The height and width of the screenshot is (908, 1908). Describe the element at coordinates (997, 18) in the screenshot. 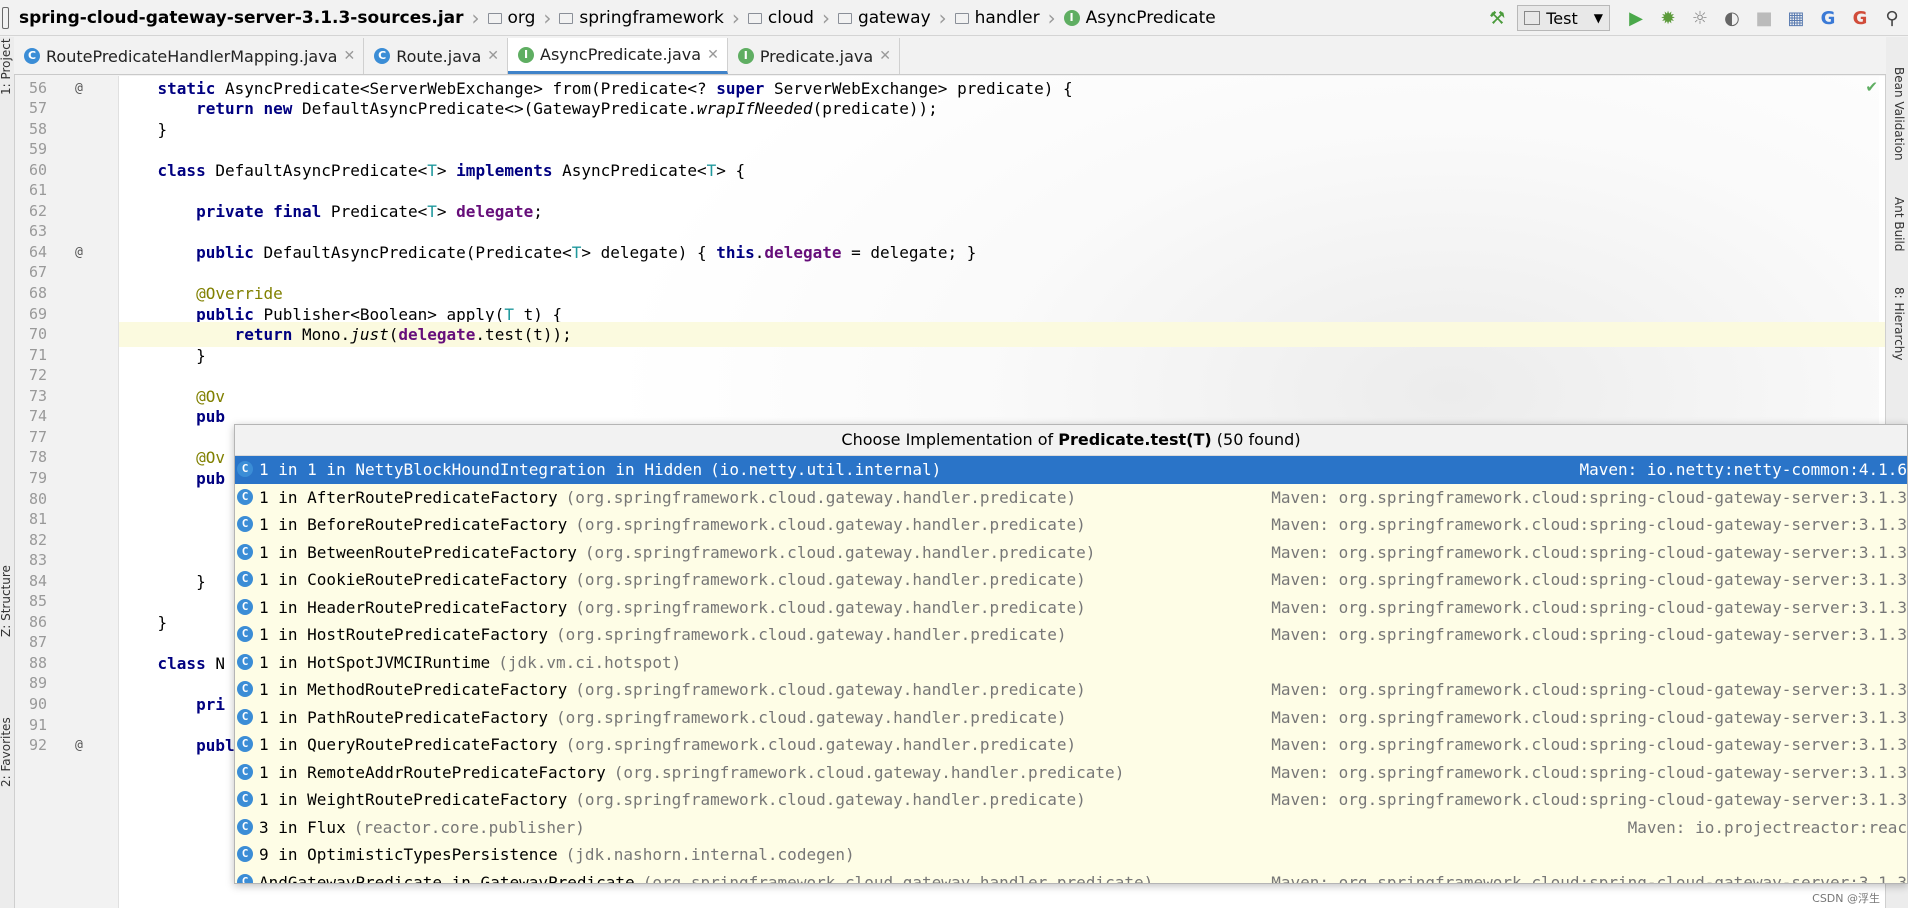

I see `breadcrumb-handler: handler` at that location.